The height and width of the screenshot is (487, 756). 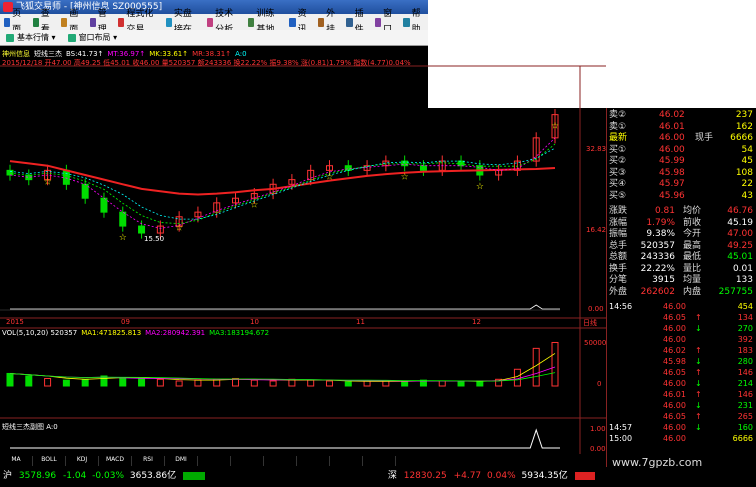 What do you see at coordinates (618, 161) in the screenshot?
I see `book-label: 买②` at bounding box center [618, 161].